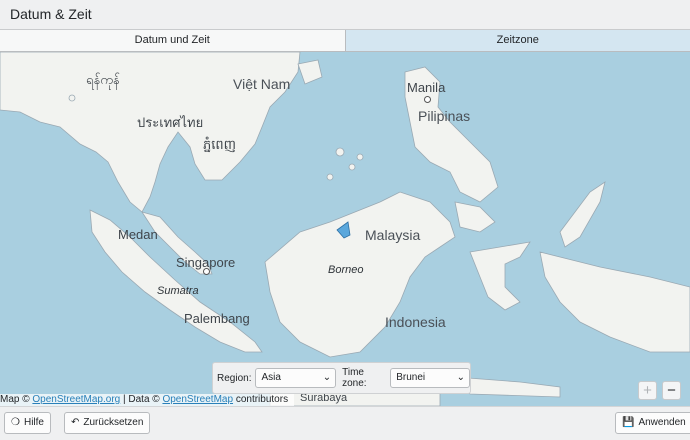  I want to click on label-cambodia: ភ្នំពេញ, so click(220, 144).